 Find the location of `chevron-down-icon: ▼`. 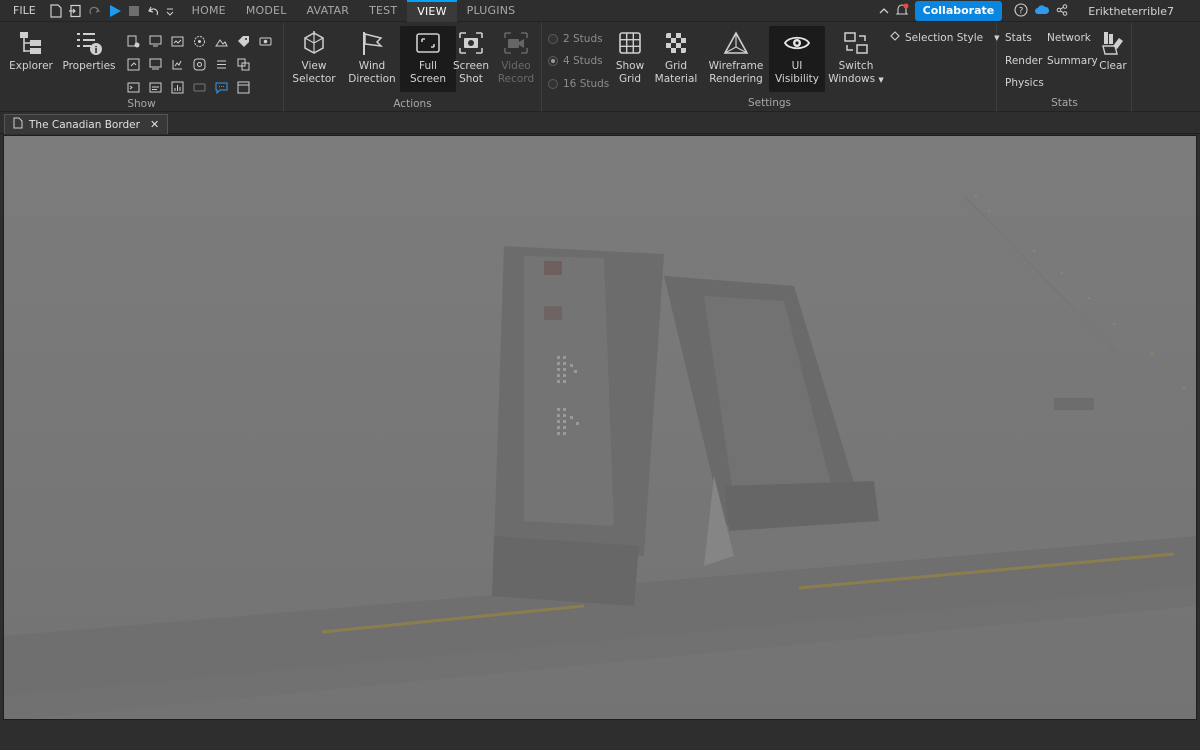

chevron-down-icon: ▼ is located at coordinates (881, 80).